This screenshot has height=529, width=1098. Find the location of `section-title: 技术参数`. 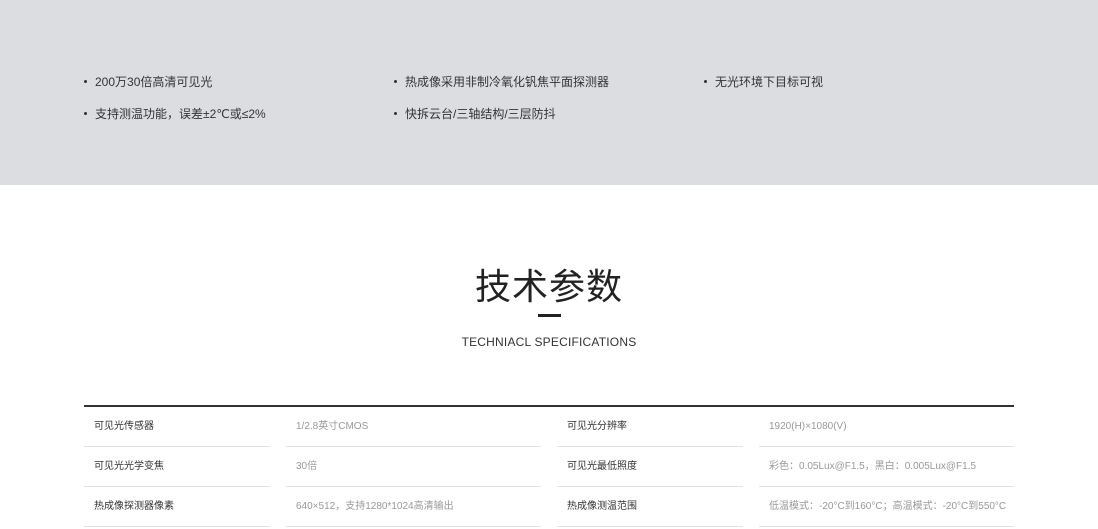

section-title: 技术参数 is located at coordinates (548, 287).